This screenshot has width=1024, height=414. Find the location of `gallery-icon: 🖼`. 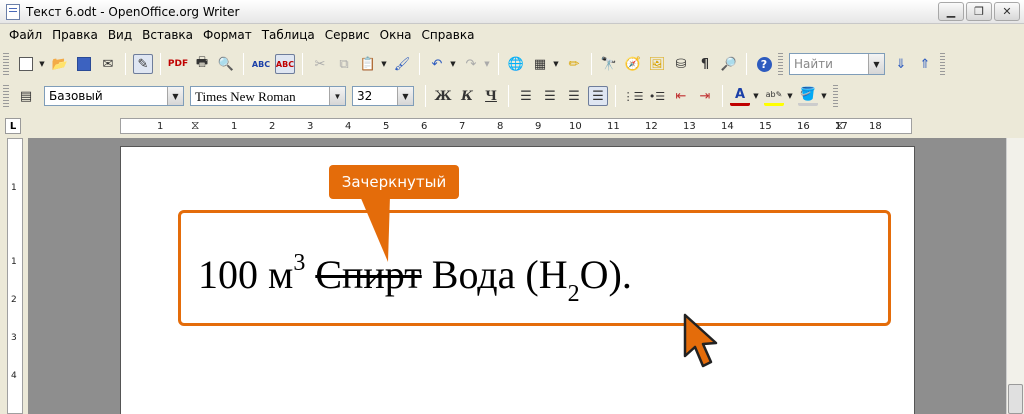

gallery-icon: 🖼 is located at coordinates (657, 64).